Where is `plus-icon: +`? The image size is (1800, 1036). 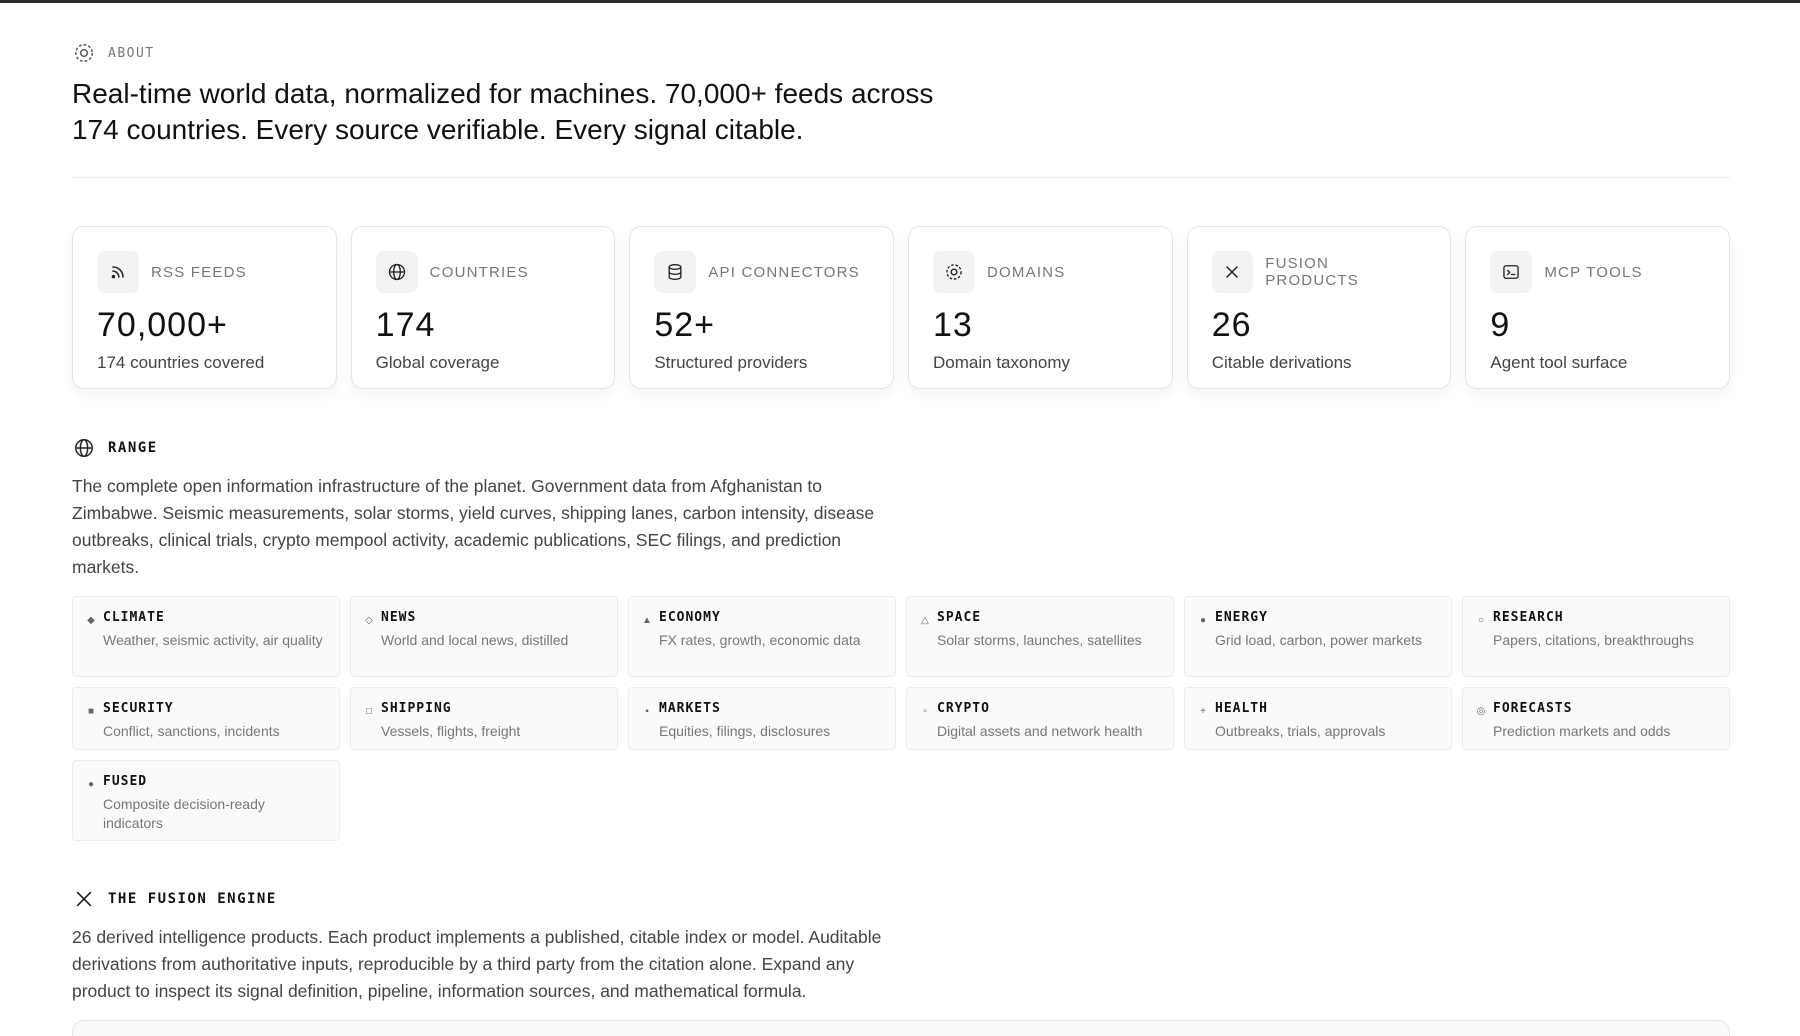
plus-icon: + is located at coordinates (1203, 711).